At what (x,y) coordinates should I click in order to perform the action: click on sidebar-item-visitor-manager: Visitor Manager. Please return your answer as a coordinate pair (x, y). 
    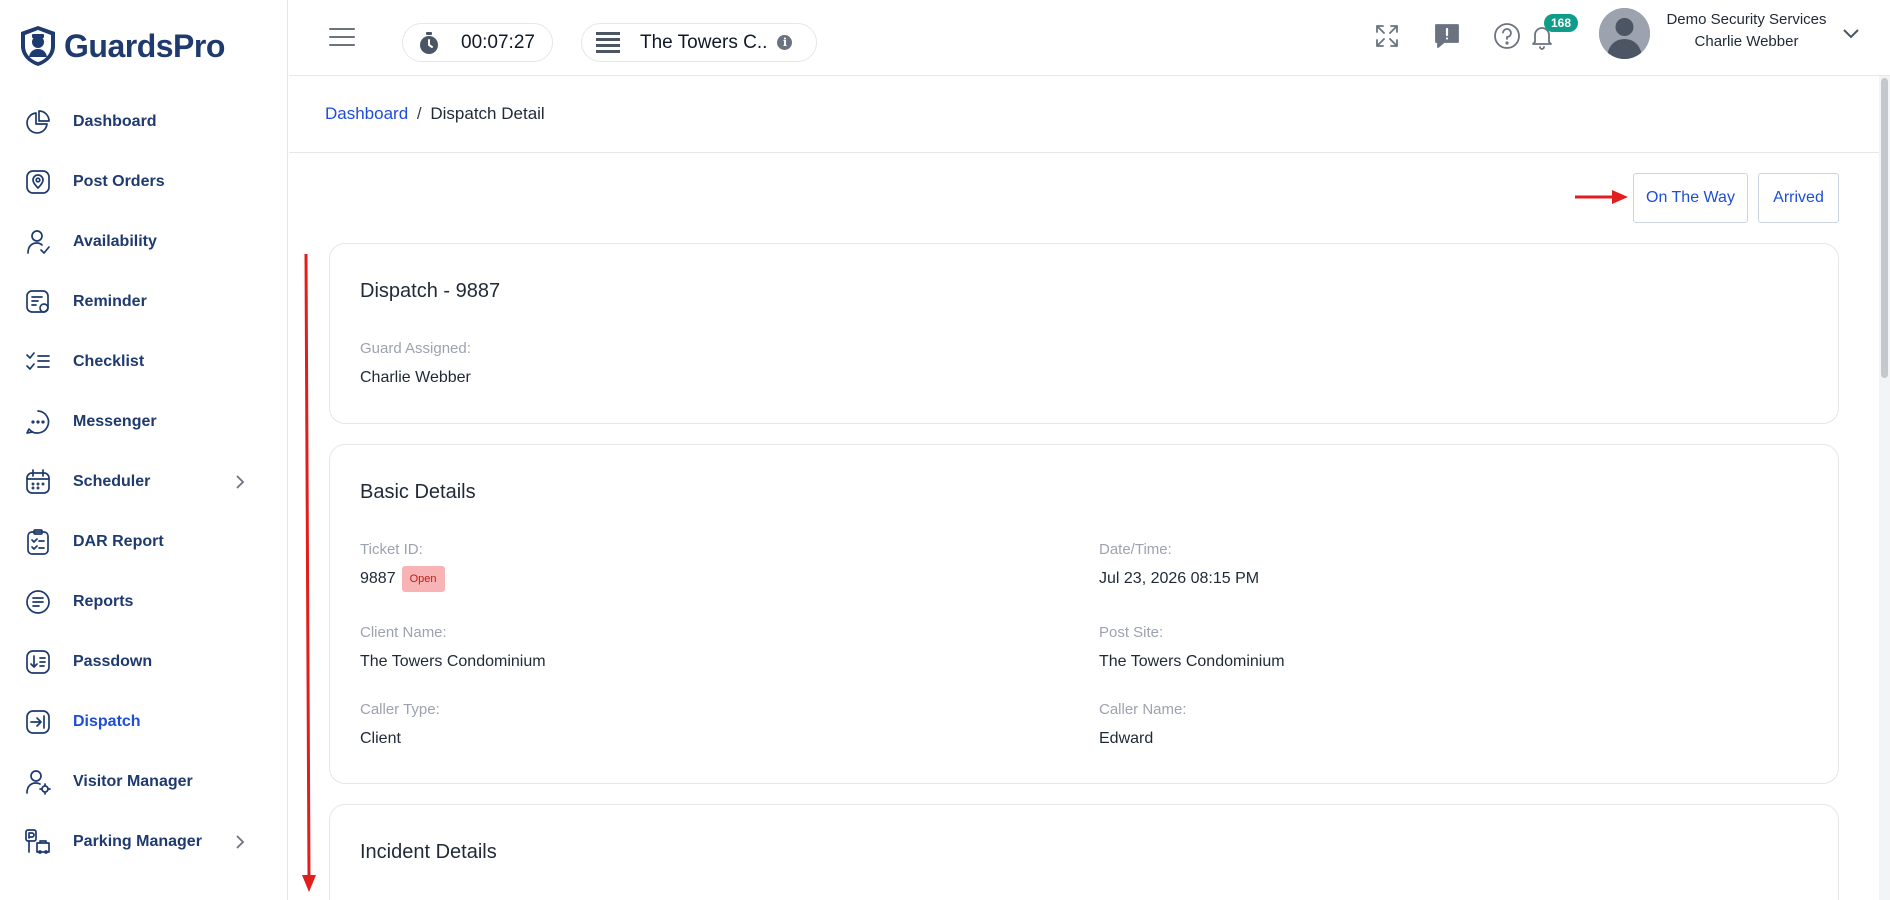
    Looking at the image, I should click on (144, 782).